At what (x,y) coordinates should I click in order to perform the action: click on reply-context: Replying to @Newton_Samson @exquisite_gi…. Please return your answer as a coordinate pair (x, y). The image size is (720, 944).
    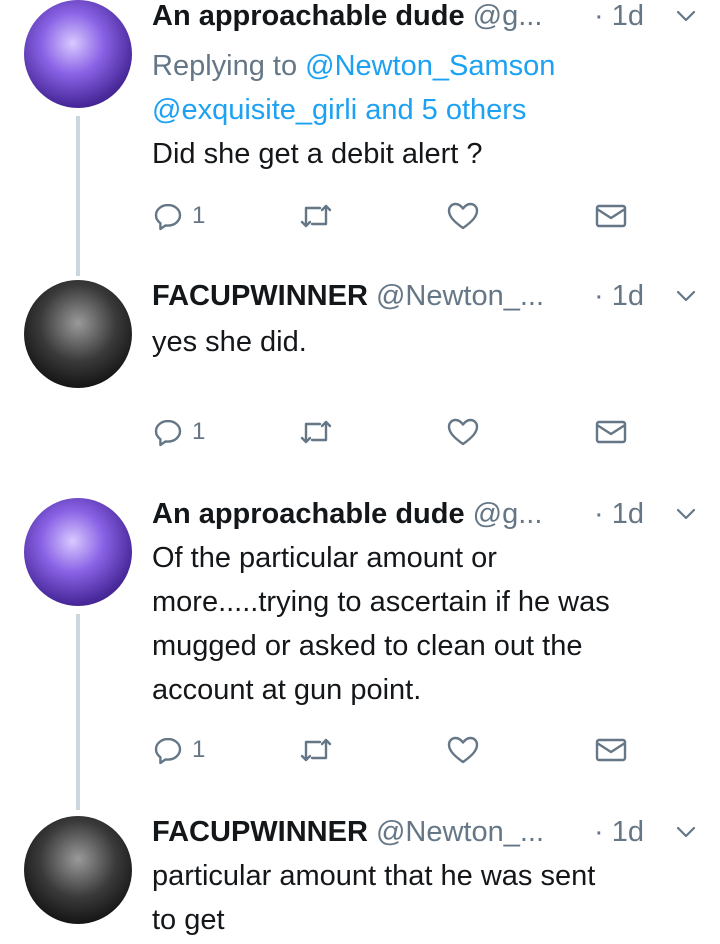
    Looking at the image, I should click on (432, 110).